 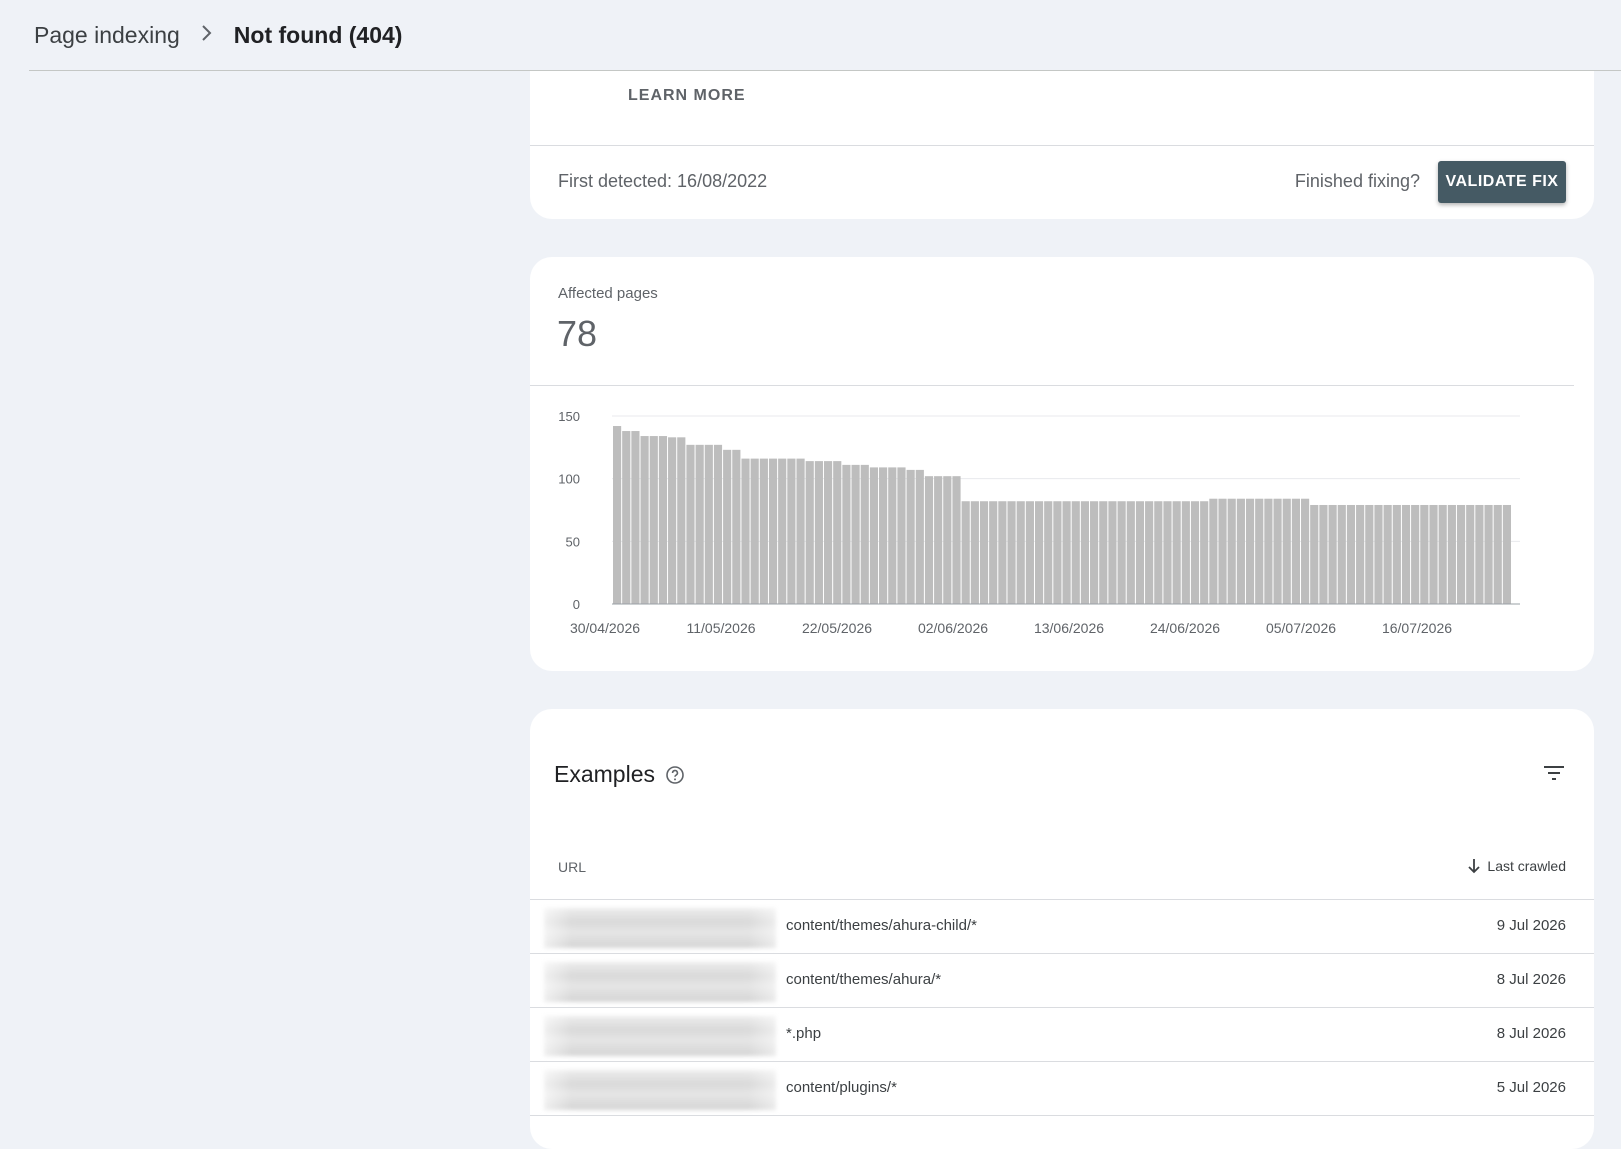 What do you see at coordinates (1357, 181) in the screenshot?
I see `finished-fixing-label: Finished fixing?` at bounding box center [1357, 181].